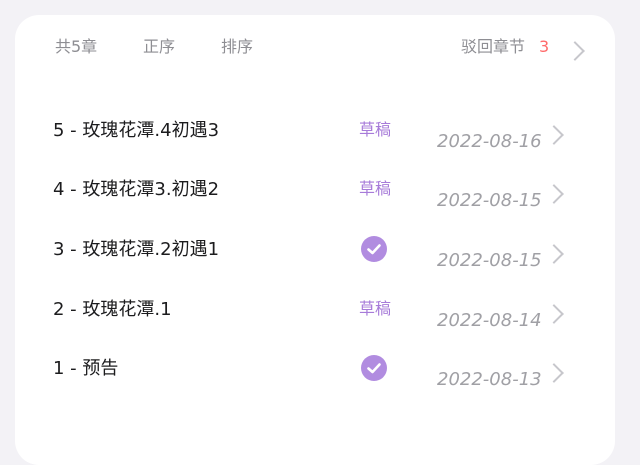  What do you see at coordinates (493, 47) in the screenshot?
I see `rejected-chapters-link: 驳回章节` at bounding box center [493, 47].